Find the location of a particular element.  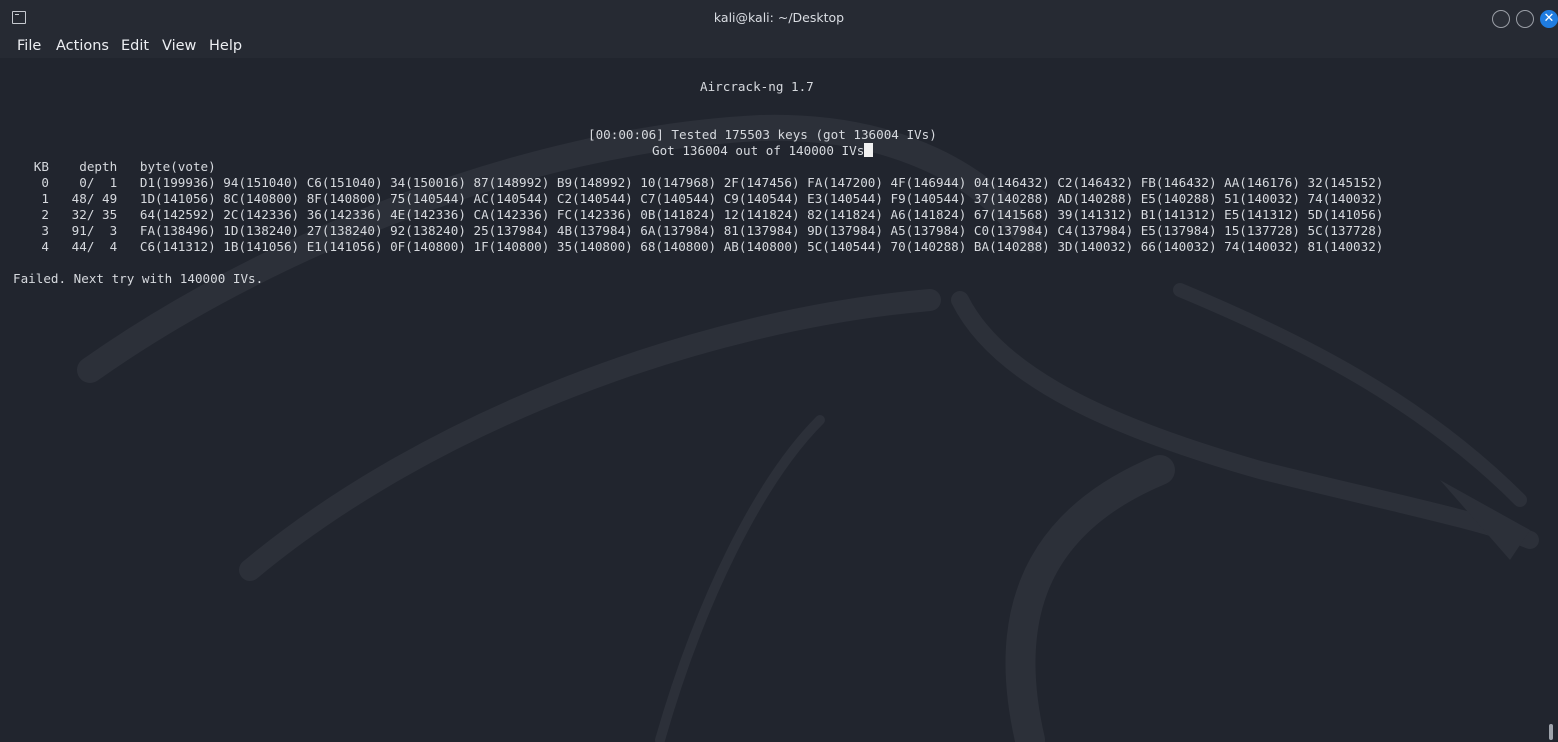

menu-edit: Edit is located at coordinates (135, 46).